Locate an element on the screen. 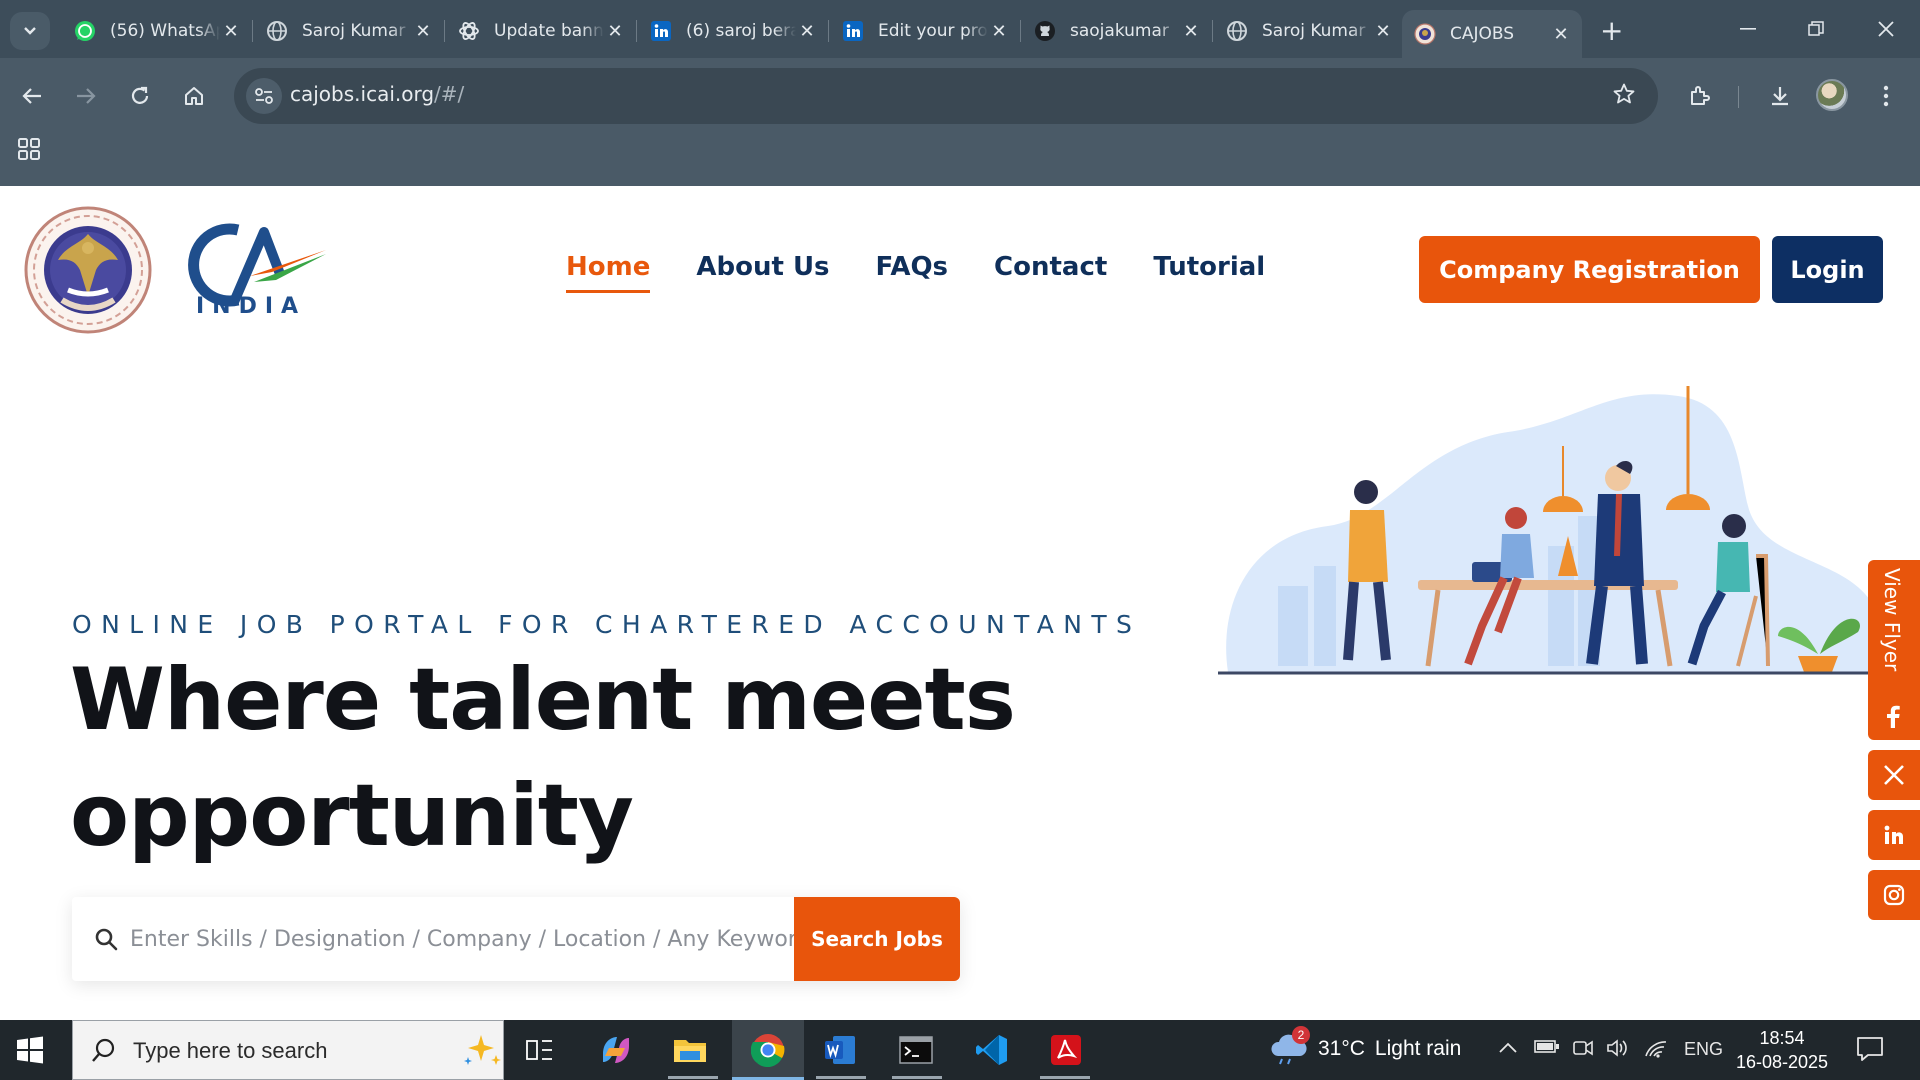 The height and width of the screenshot is (1080, 1920). toolbar-separator is located at coordinates (1738, 97).